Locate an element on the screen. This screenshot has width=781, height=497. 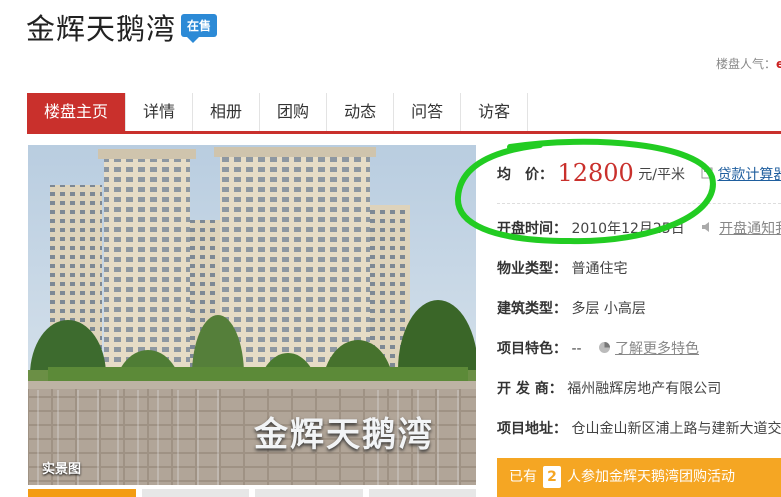
tab-details: 详情 is located at coordinates (160, 112).